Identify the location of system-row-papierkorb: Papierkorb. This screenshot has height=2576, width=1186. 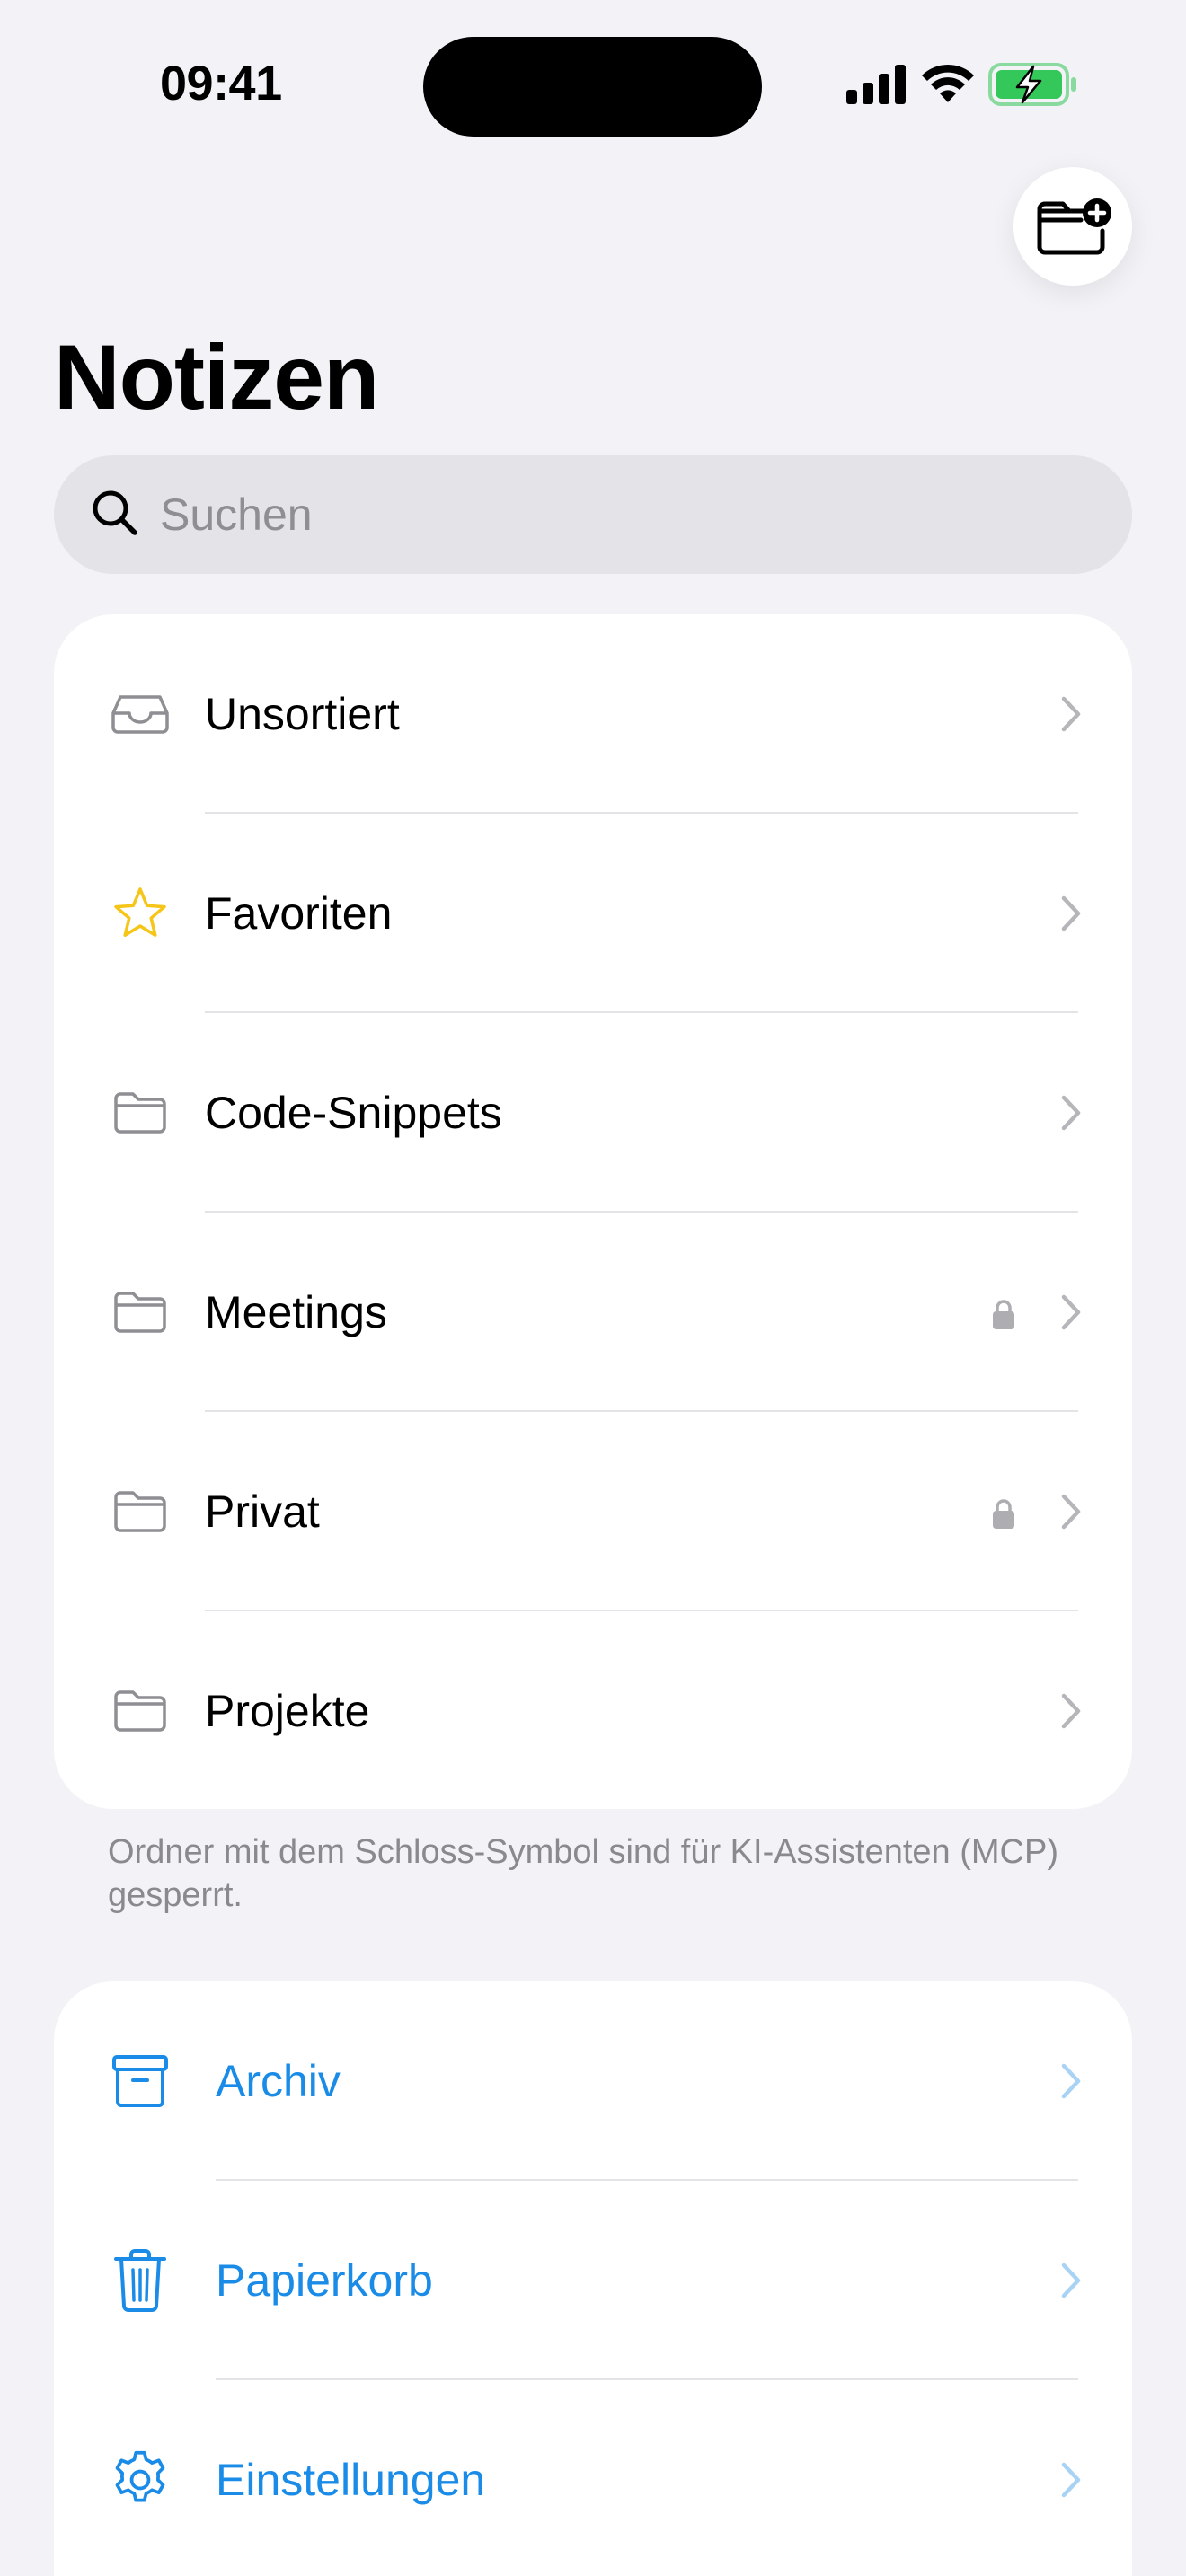
(593, 2280).